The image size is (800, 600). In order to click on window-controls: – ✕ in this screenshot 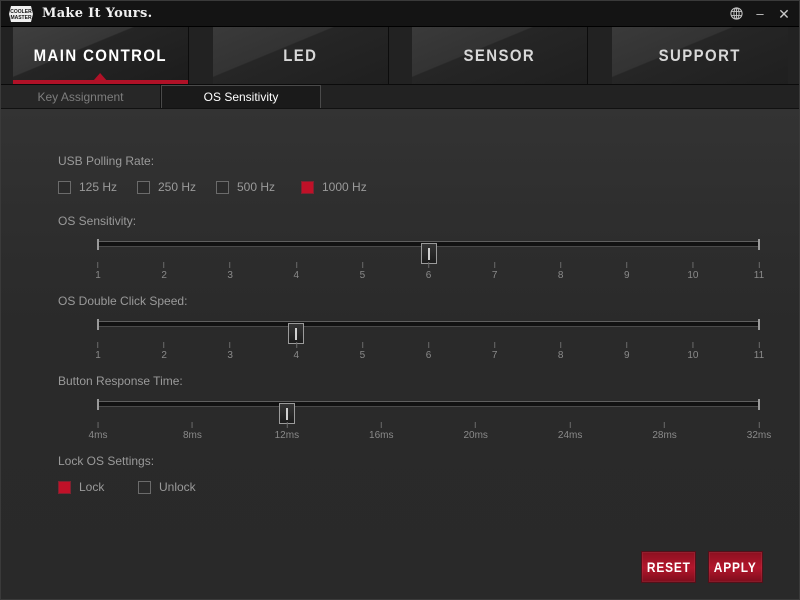, I will do `click(760, 14)`.